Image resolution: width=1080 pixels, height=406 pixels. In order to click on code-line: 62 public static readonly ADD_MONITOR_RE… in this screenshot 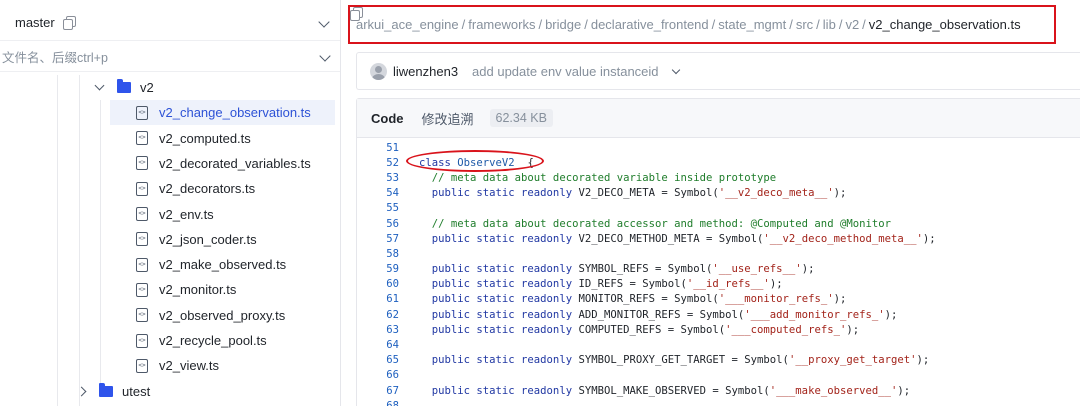, I will do `click(718, 314)`.